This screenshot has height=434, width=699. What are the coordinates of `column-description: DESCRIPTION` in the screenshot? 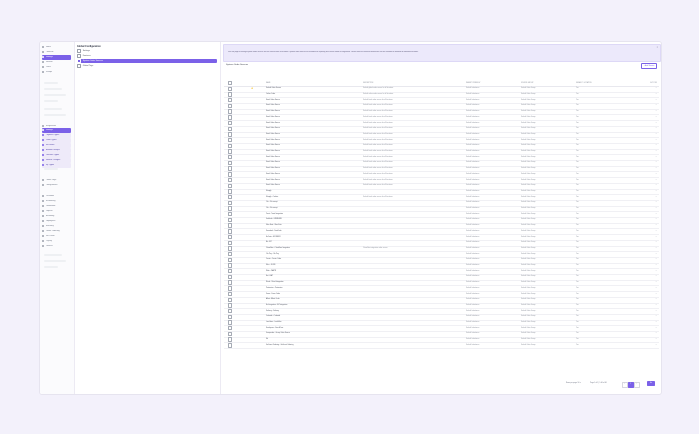 It's located at (411, 83).